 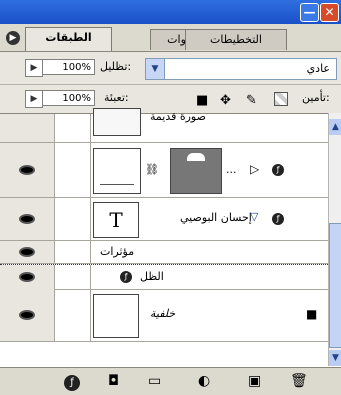 What do you see at coordinates (152, 169) in the screenshot?
I see `link-chain-icon: ⛓` at bounding box center [152, 169].